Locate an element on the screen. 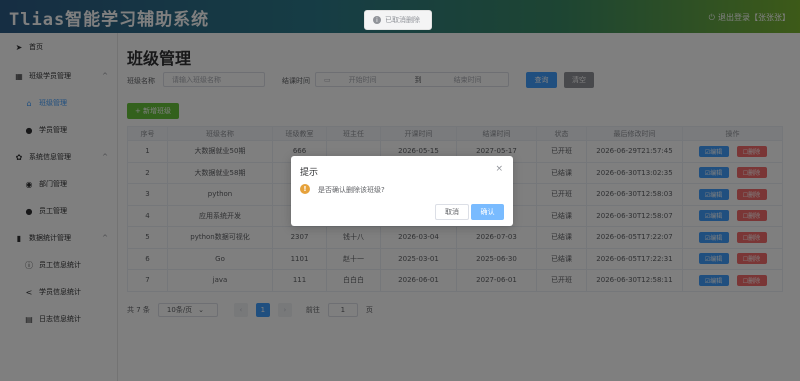  cancel-button: 取消 is located at coordinates (452, 212).